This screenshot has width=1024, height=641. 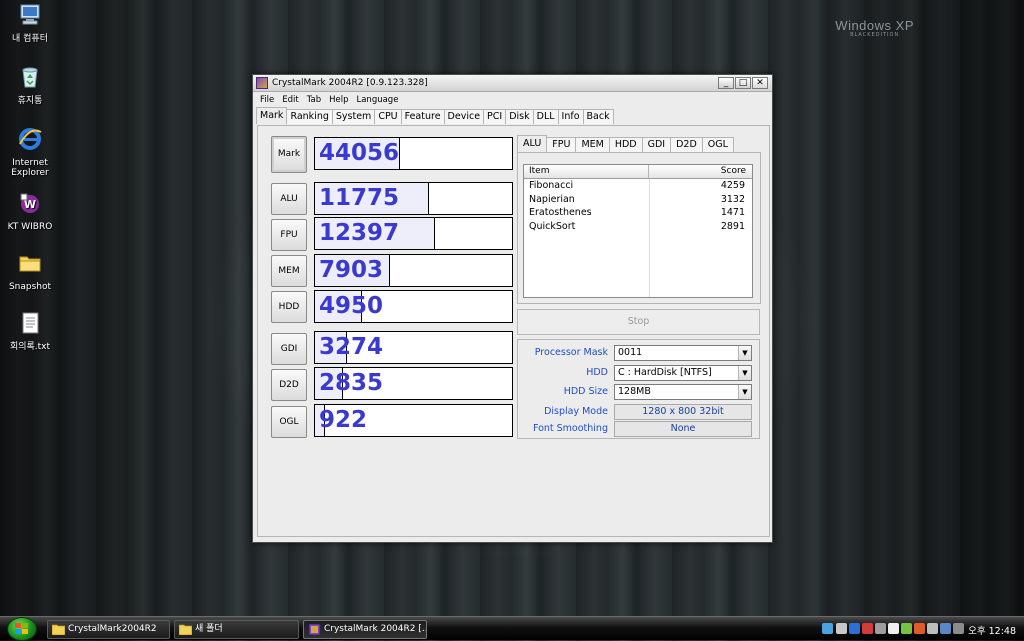 I want to click on desktop-icon-label: 회의록.txt, so click(x=30, y=347).